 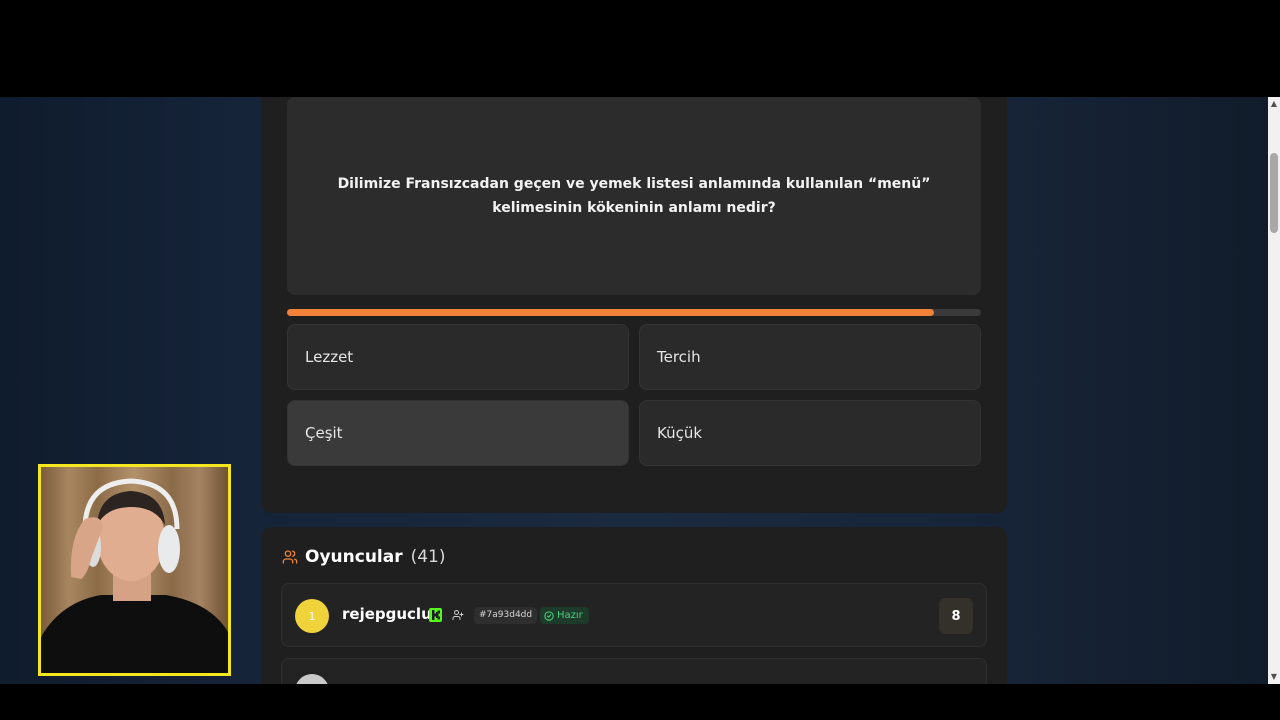 I want to click on player-row: 1 rejepguclu #7a93d4dd Hazır 8, so click(x=634, y=615).